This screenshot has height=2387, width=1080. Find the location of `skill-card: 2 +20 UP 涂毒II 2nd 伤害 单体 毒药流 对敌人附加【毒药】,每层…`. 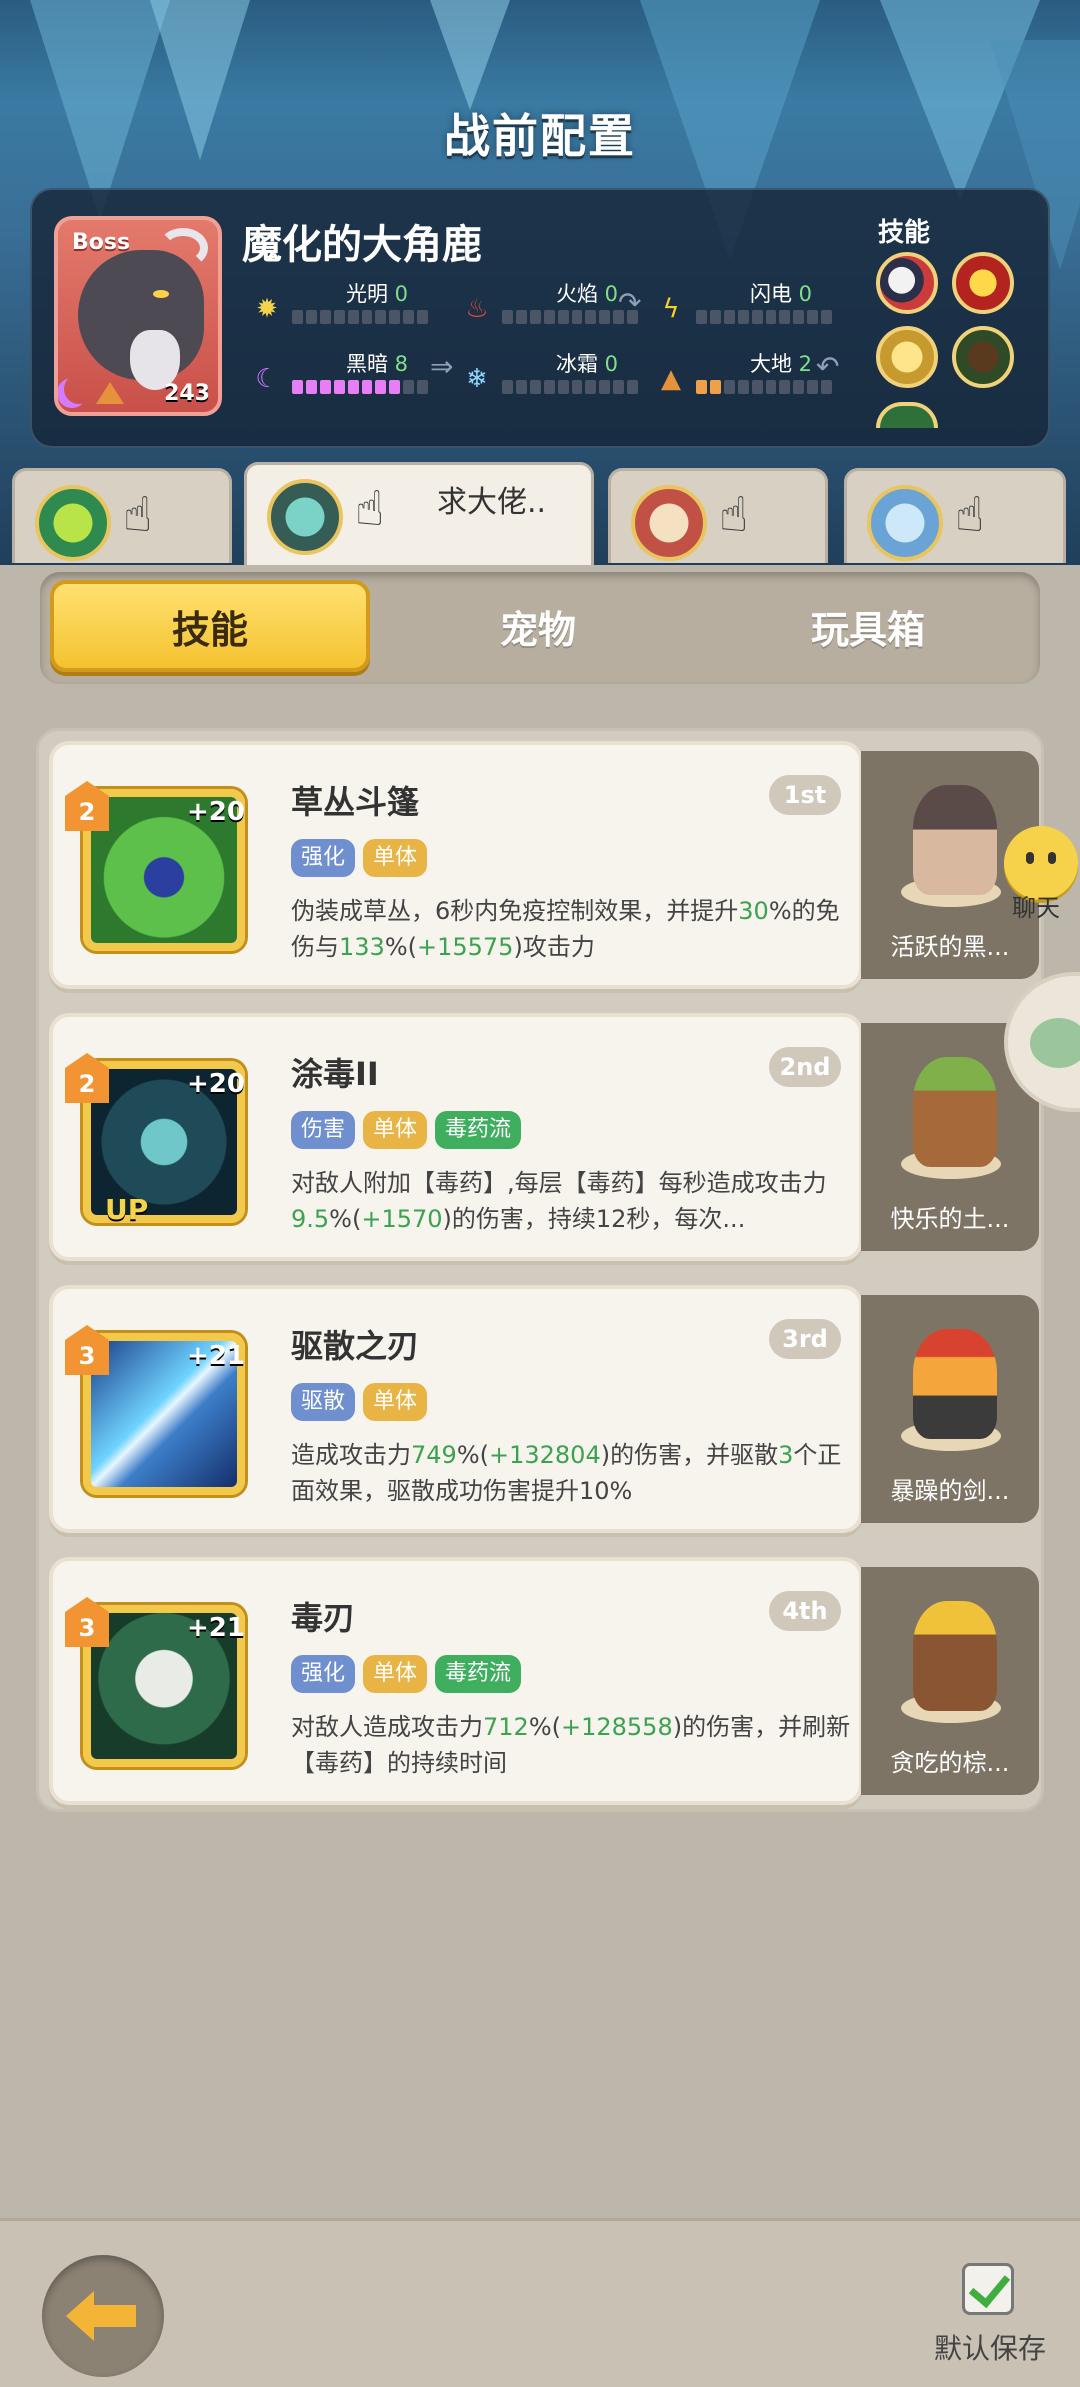

skill-card: 2 +20 UP 涂毒II 2nd 伤害 单体 毒药流 对敌人附加【毒药】,每层… is located at coordinates (456, 1137).